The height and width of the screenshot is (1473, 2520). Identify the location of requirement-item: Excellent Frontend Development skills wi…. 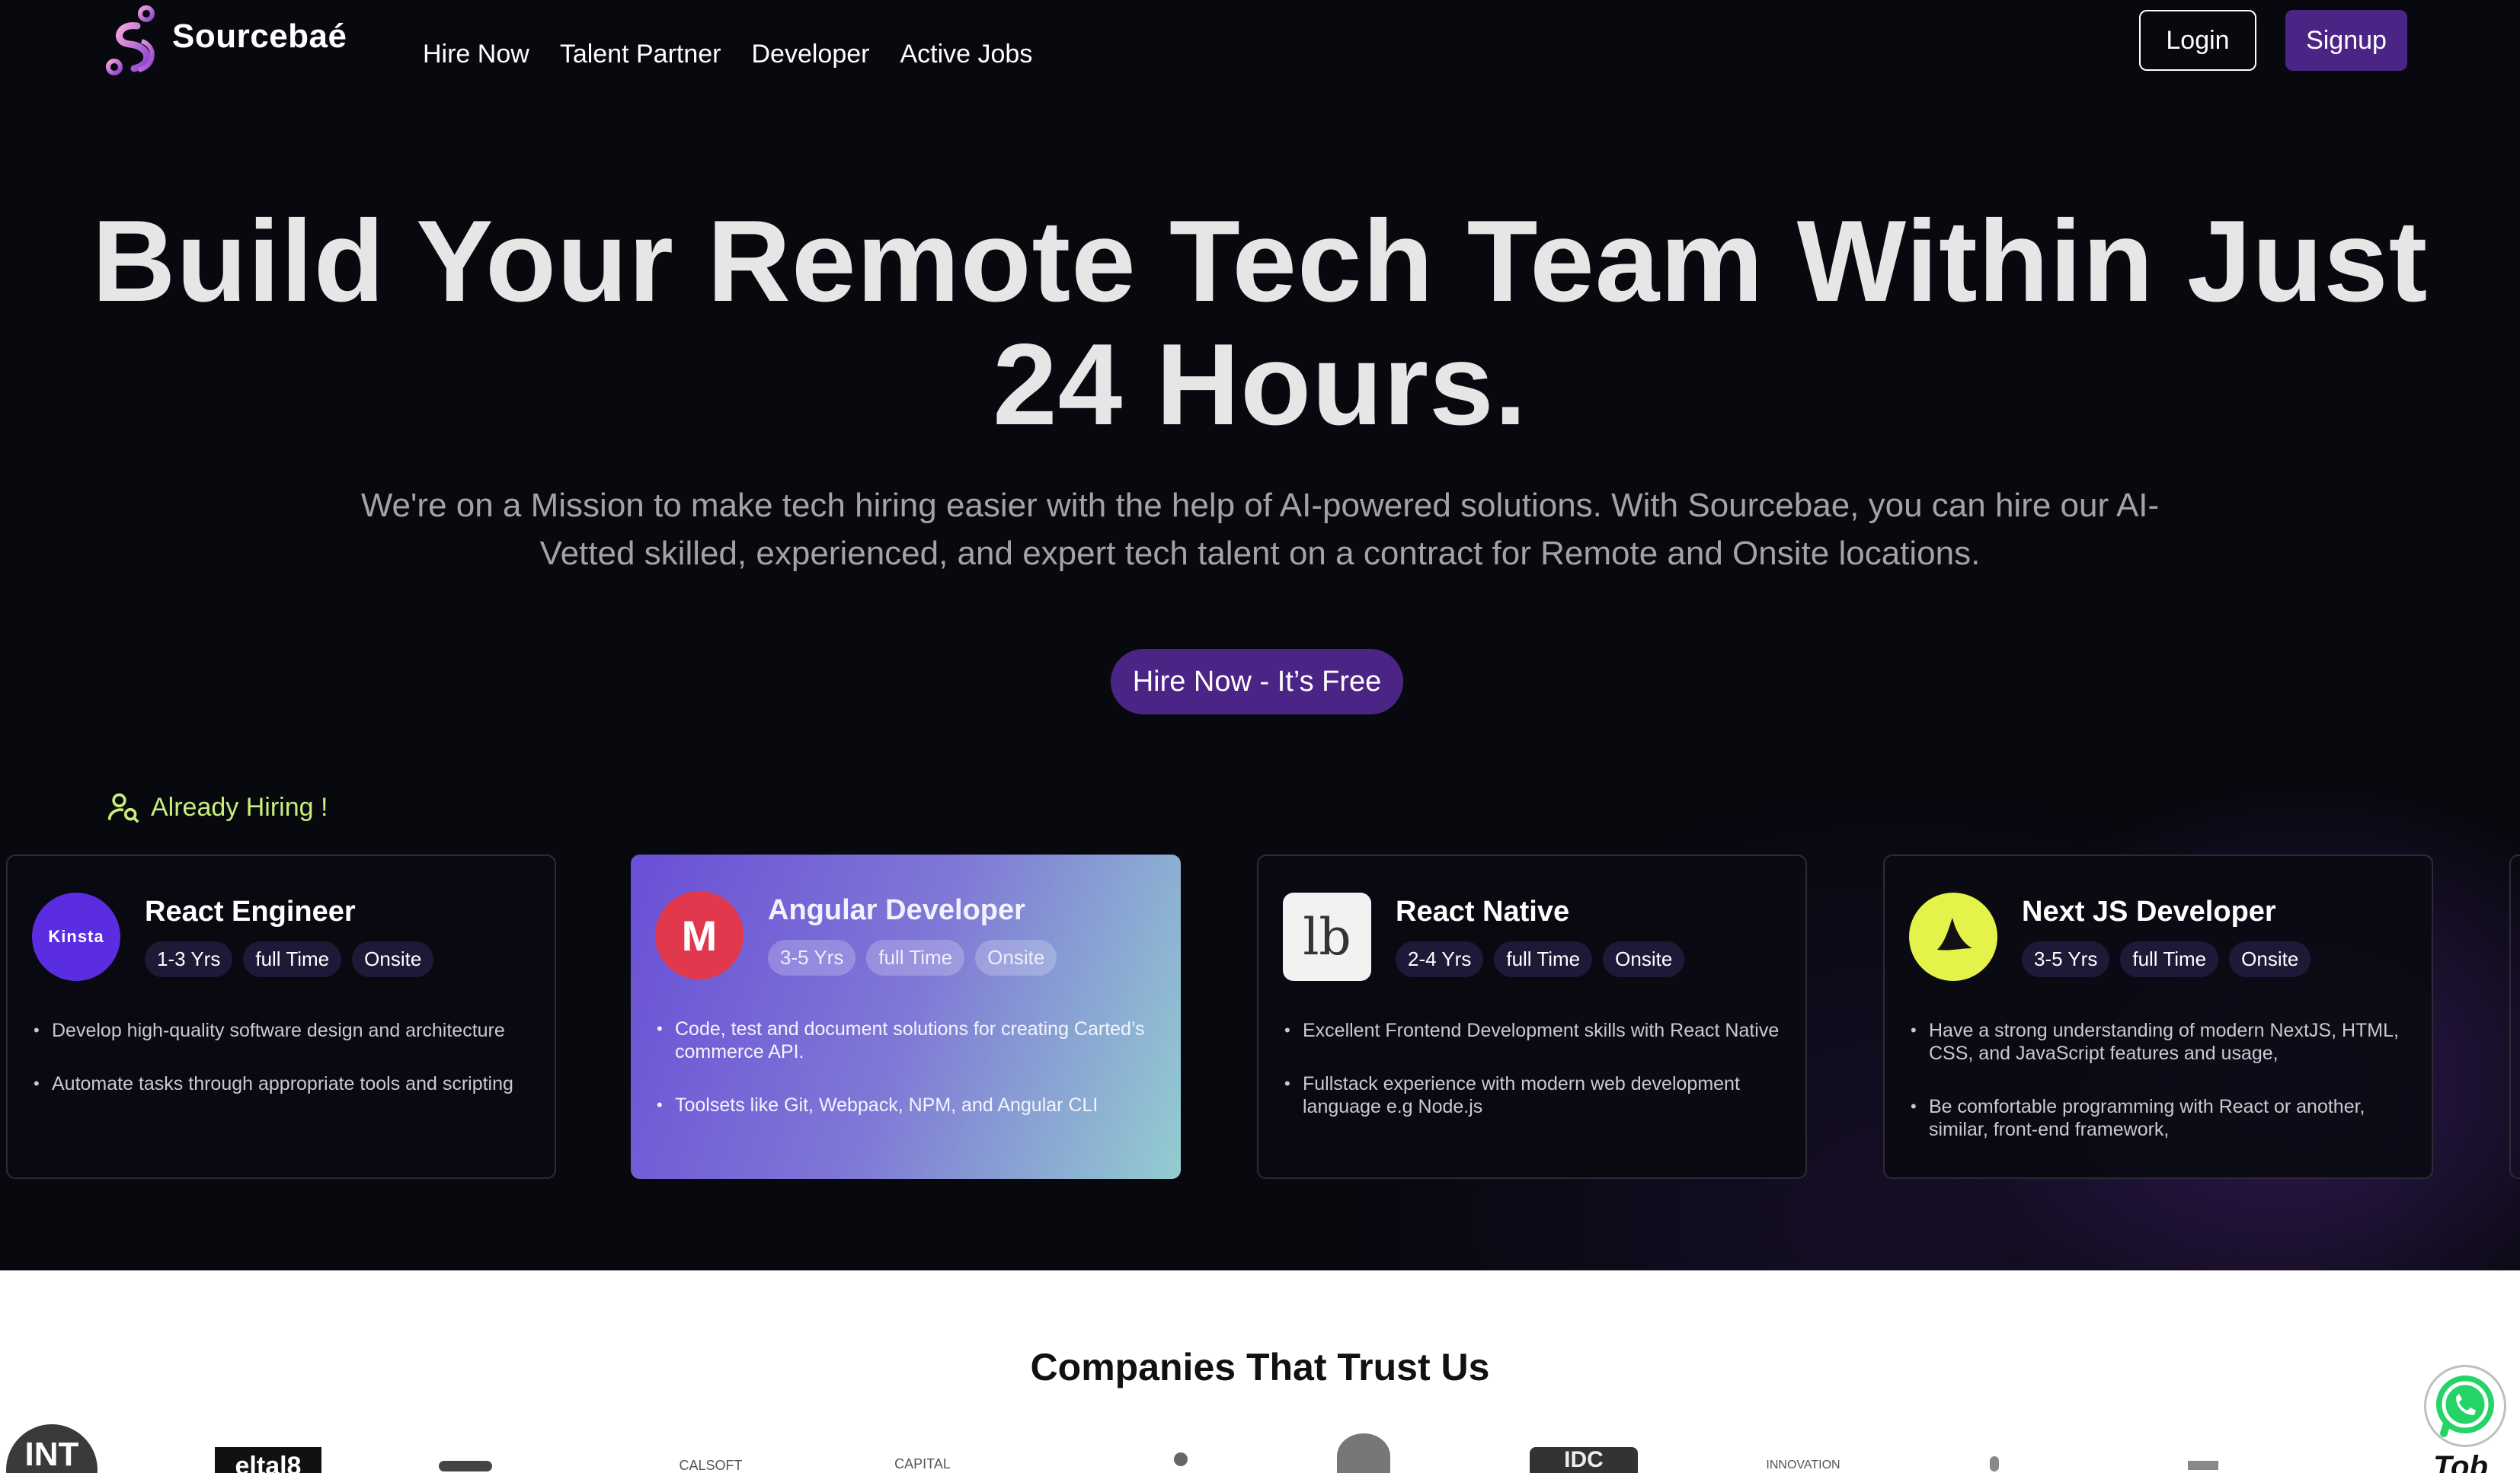
(1532, 1030).